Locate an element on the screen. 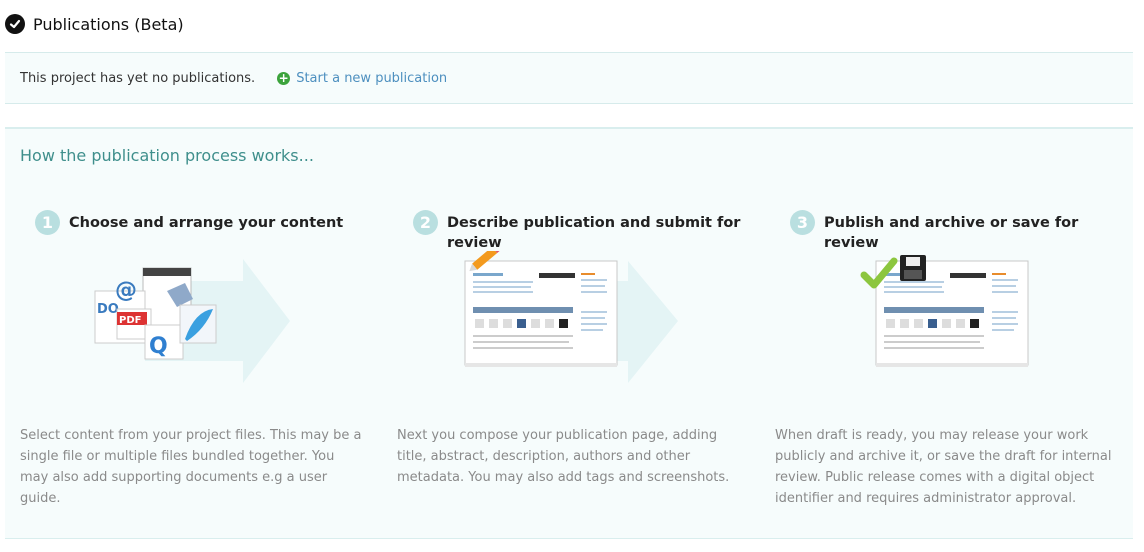 Image resolution: width=1144 pixels, height=552 pixels. content-files-illustration: DO @ PDF Q is located at coordinates (205, 321).